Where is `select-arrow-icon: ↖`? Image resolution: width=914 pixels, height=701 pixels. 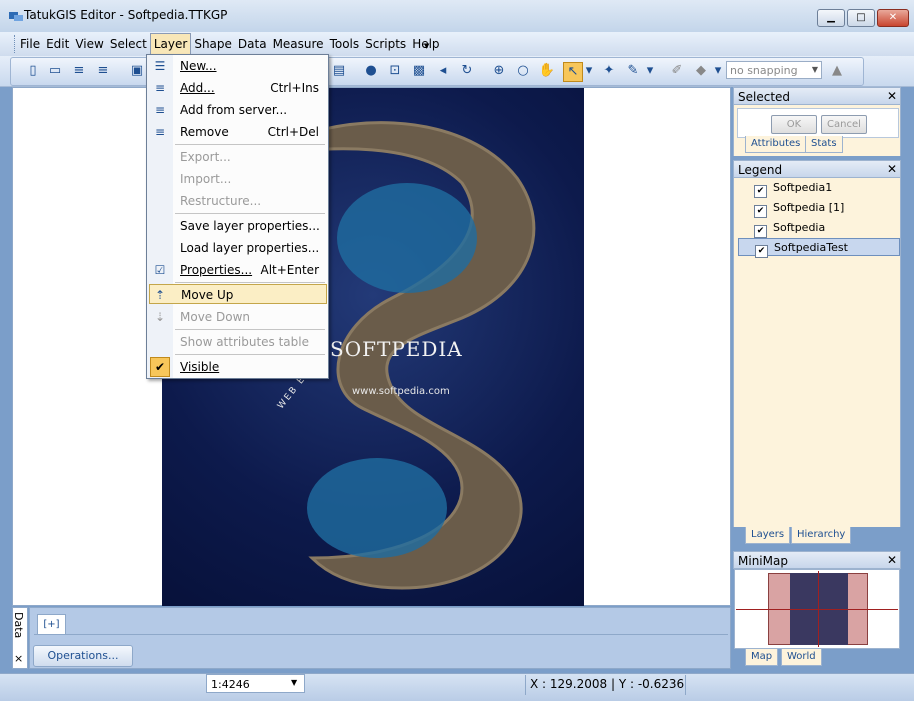
select-arrow-icon: ↖ is located at coordinates (573, 72).